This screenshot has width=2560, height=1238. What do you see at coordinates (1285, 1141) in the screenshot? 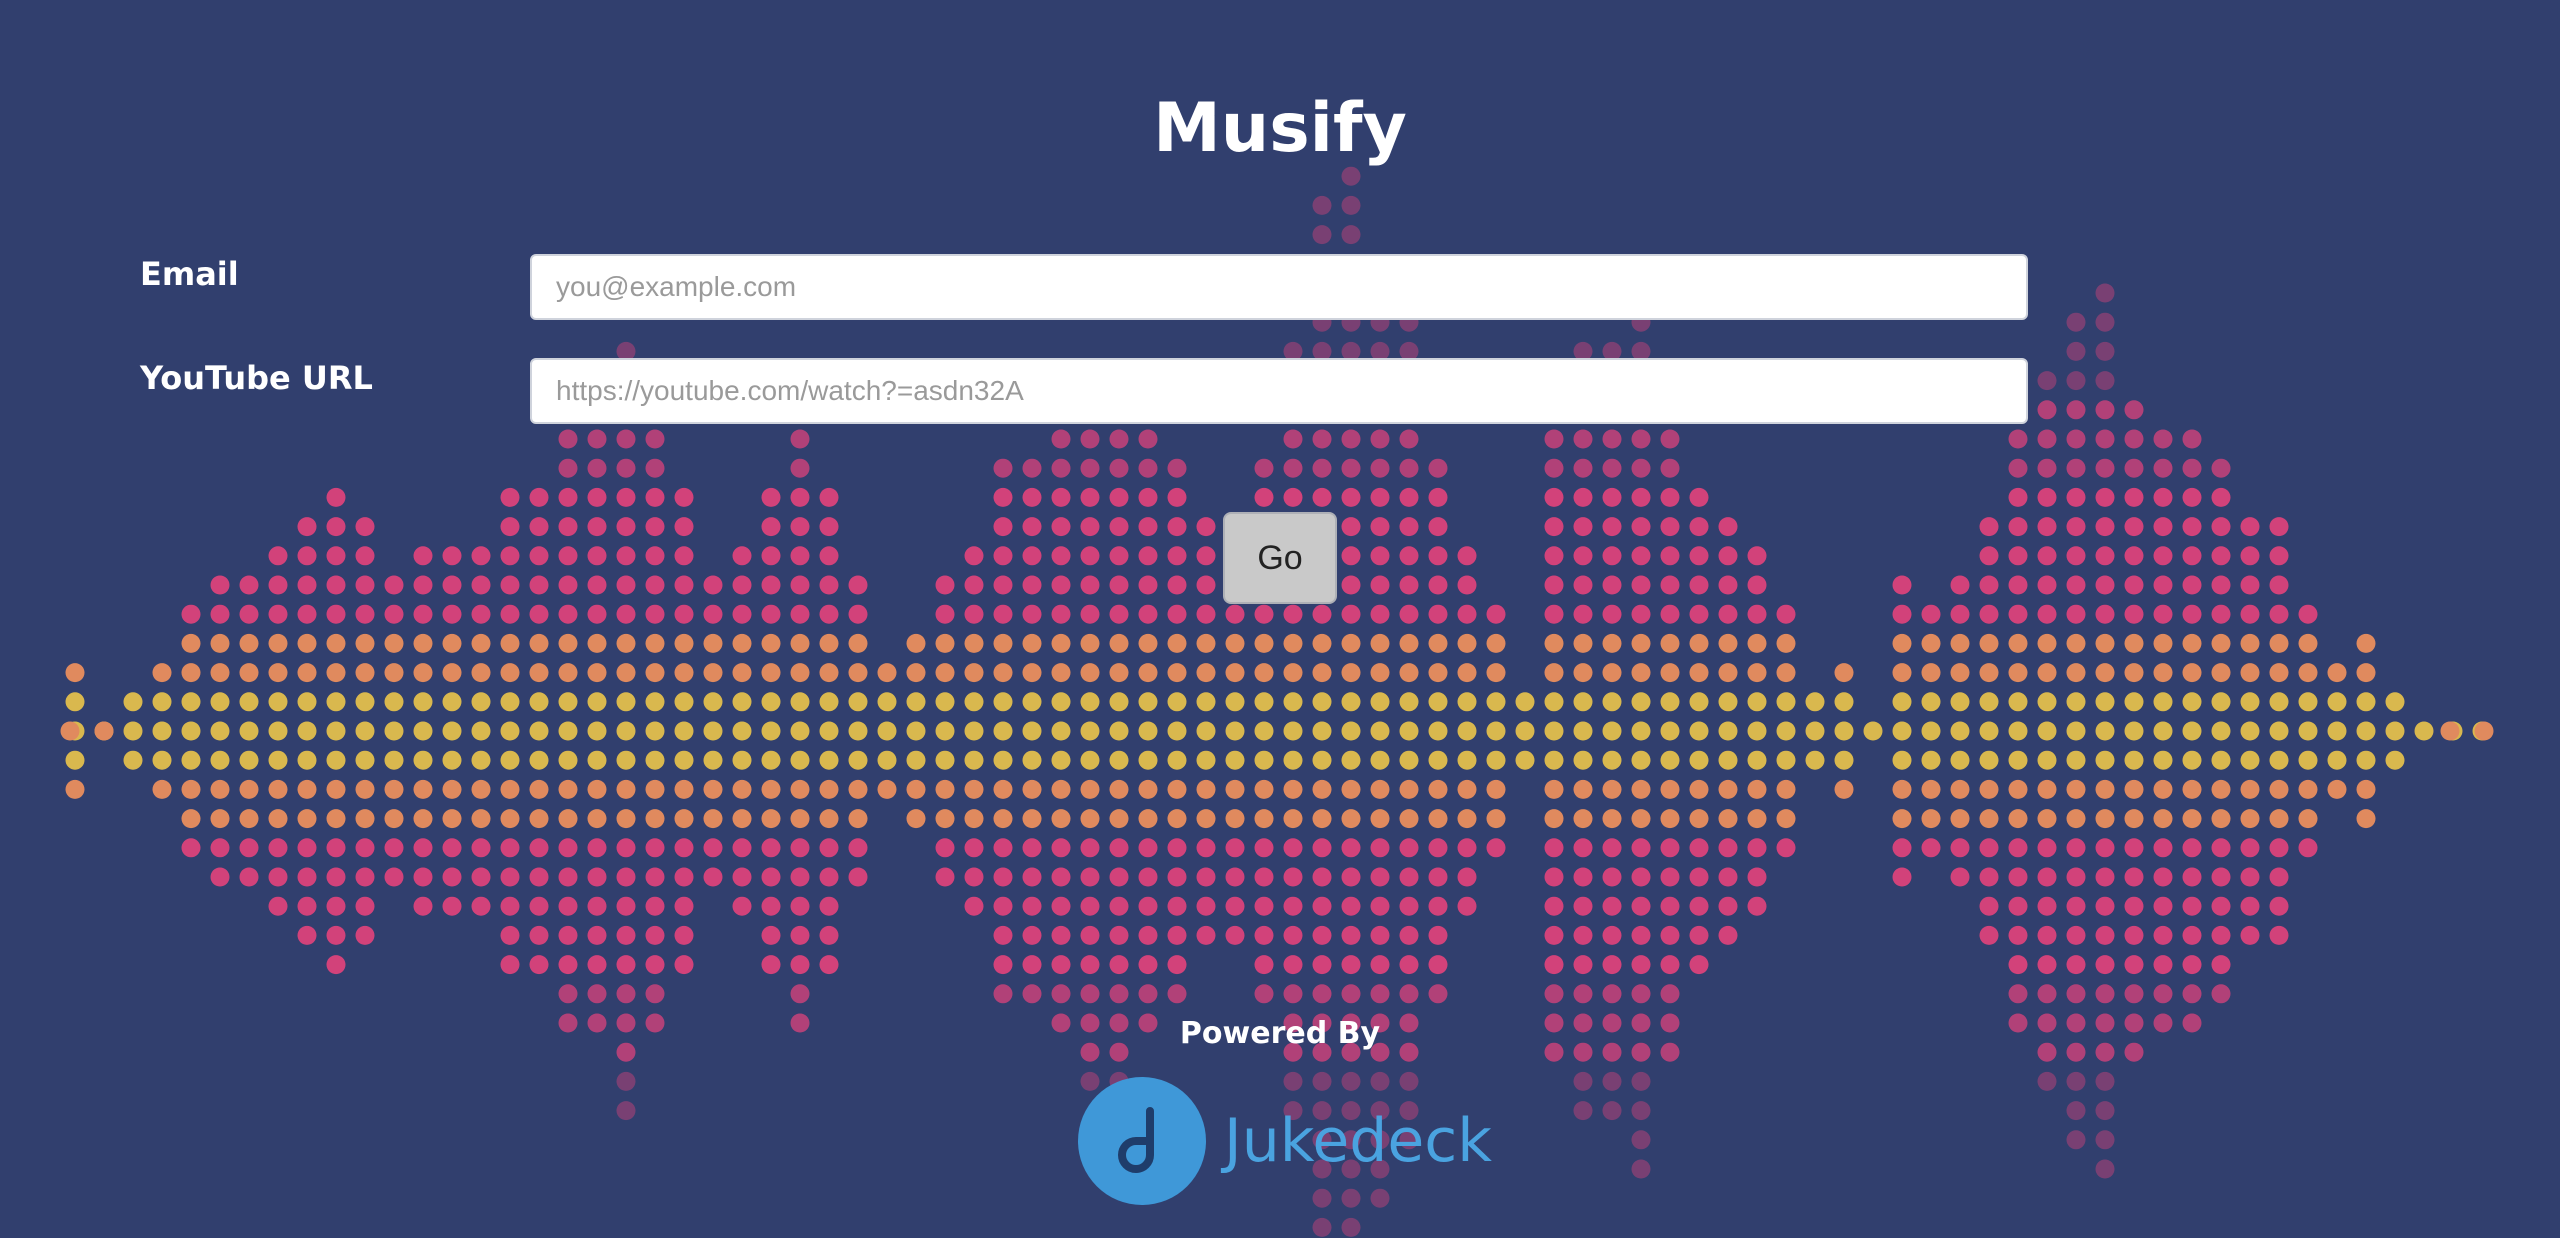
I see `jukedeck-link: Jukedeck` at bounding box center [1285, 1141].